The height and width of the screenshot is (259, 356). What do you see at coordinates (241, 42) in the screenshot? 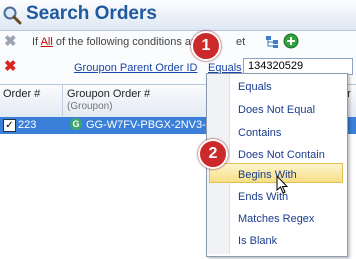
I see `conditions-suffix-tail: et` at bounding box center [241, 42].